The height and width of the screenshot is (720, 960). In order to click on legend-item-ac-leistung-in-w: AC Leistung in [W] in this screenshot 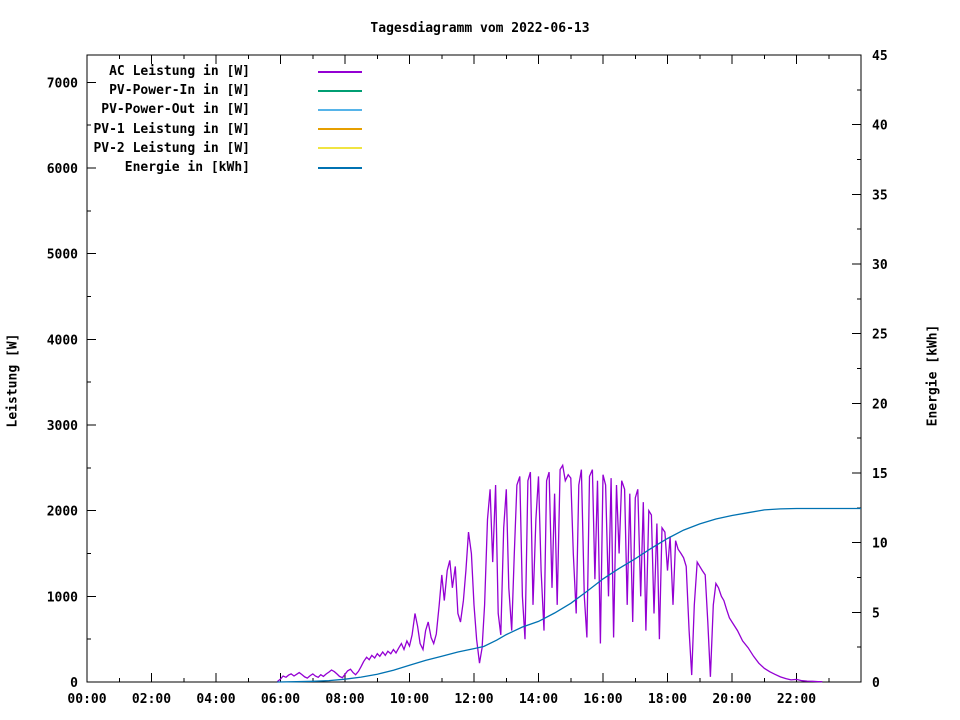, I will do `click(235, 72)`.